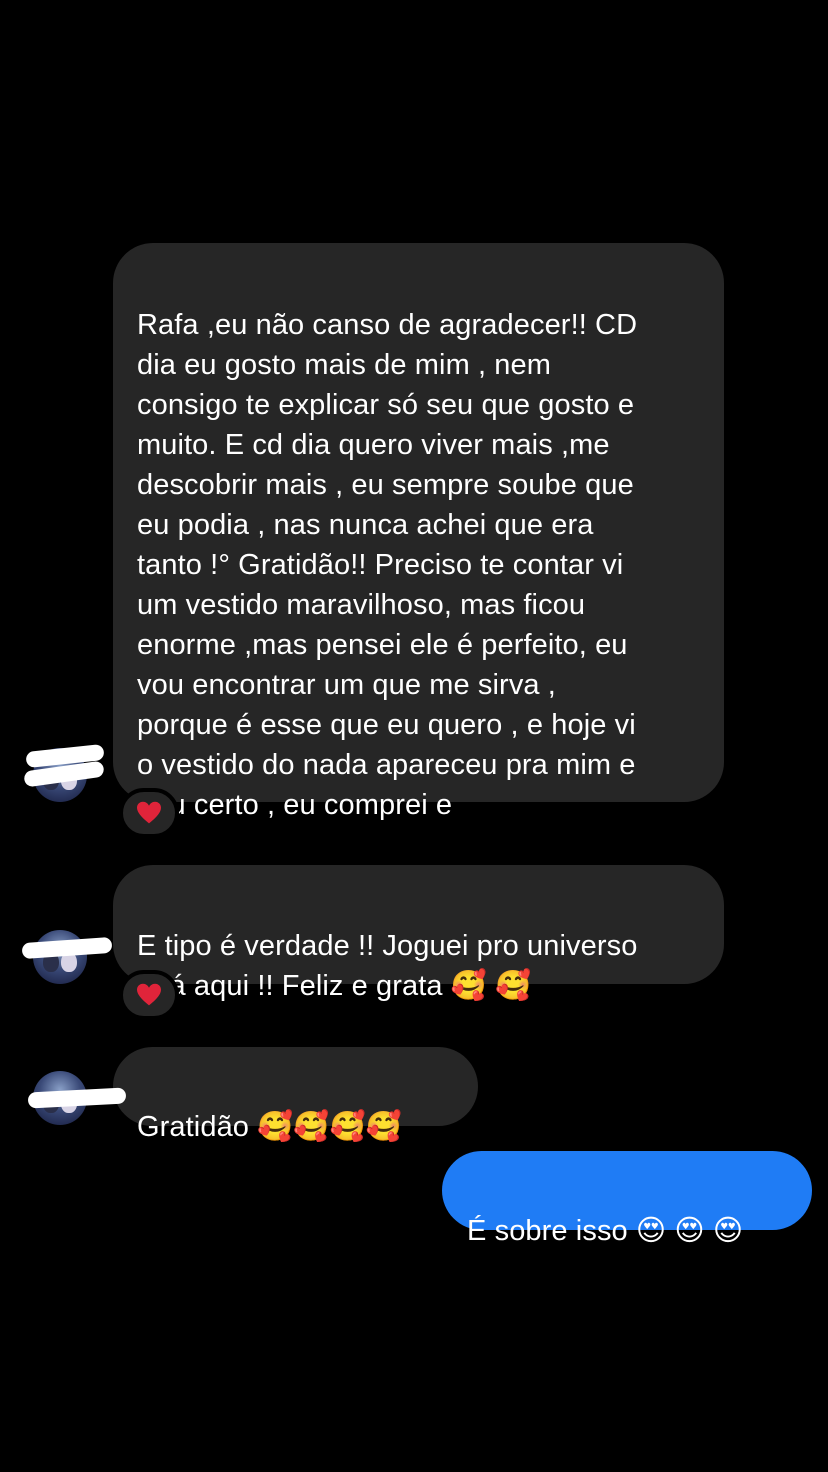 The image size is (828, 1472). What do you see at coordinates (270, 1127) in the screenshot?
I see `message-text: Gratidão 🥰🥰🥰🥰` at bounding box center [270, 1127].